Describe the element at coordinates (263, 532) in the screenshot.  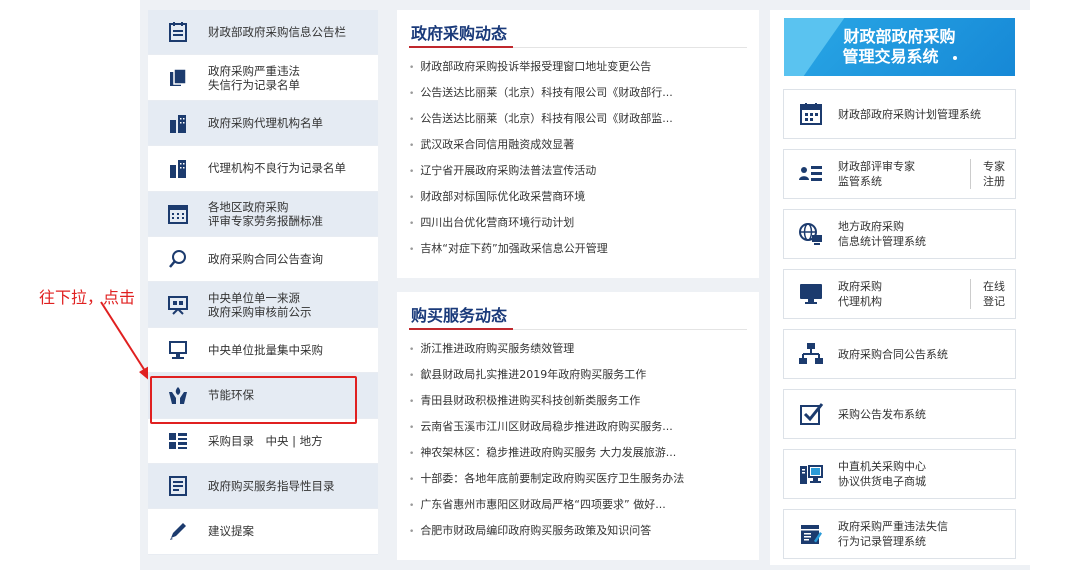
I see `menu-item-suggestions: 建议提案` at that location.